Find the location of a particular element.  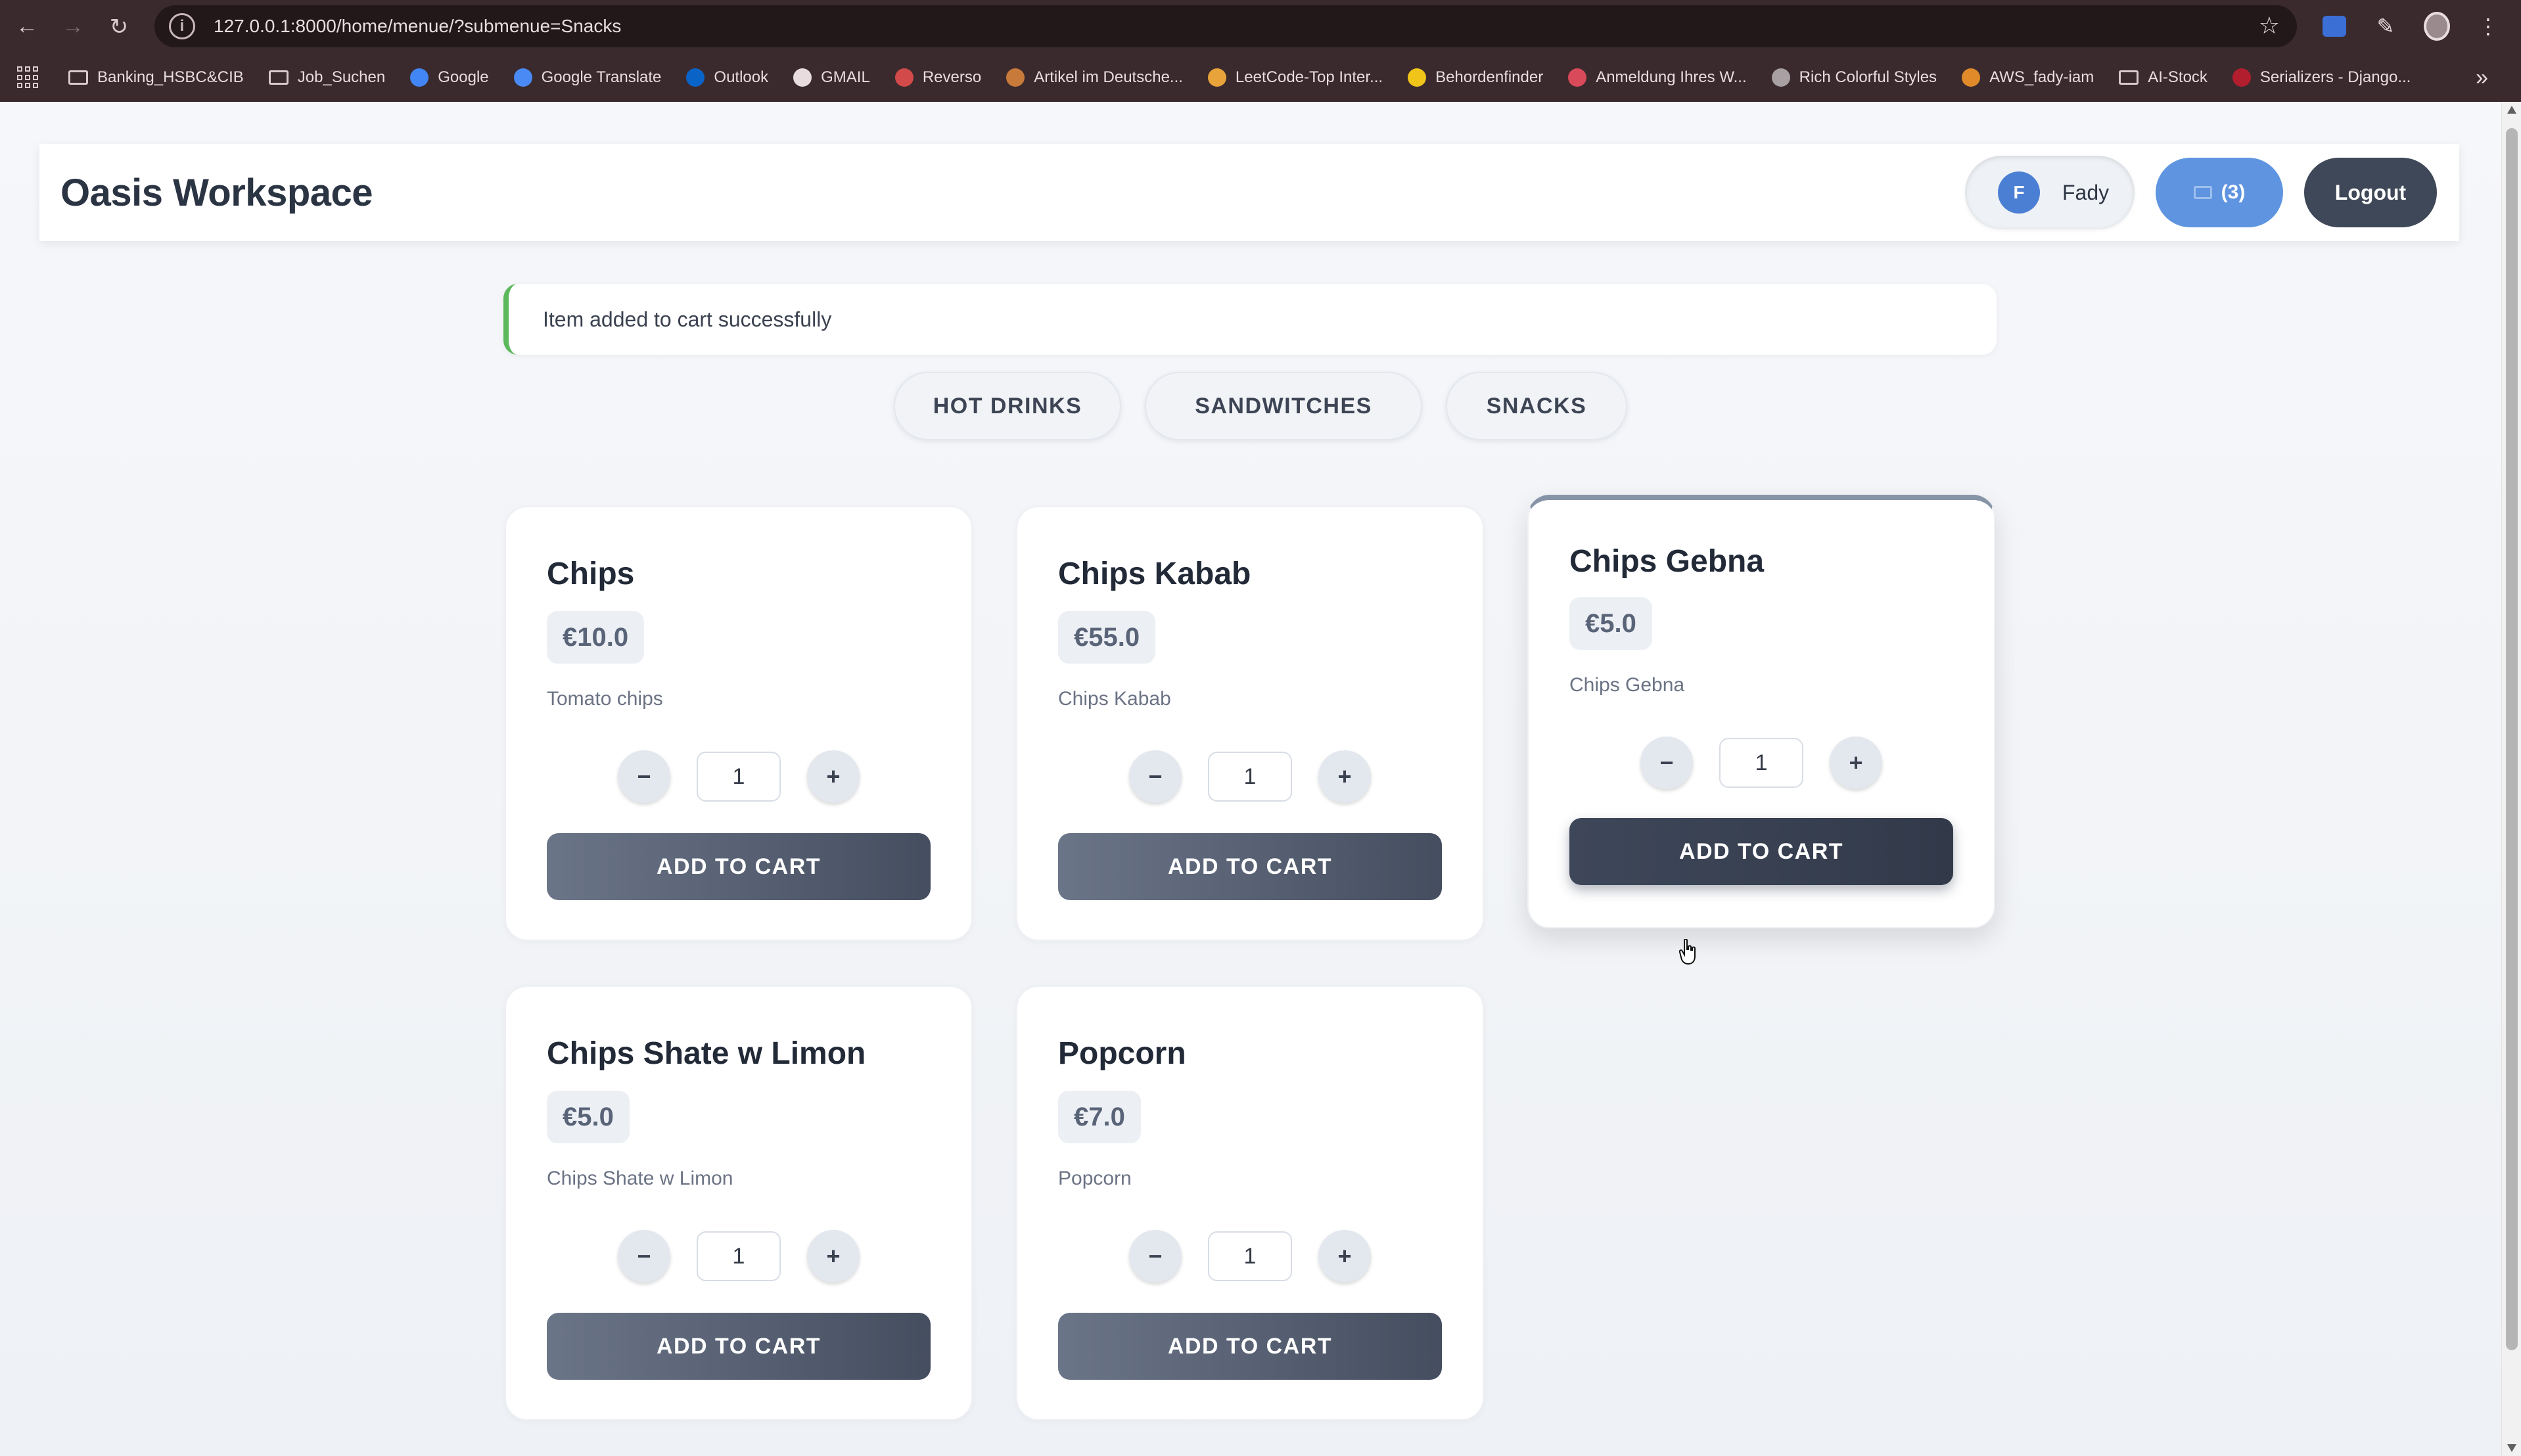

product-price: €7.0 is located at coordinates (1099, 1117).